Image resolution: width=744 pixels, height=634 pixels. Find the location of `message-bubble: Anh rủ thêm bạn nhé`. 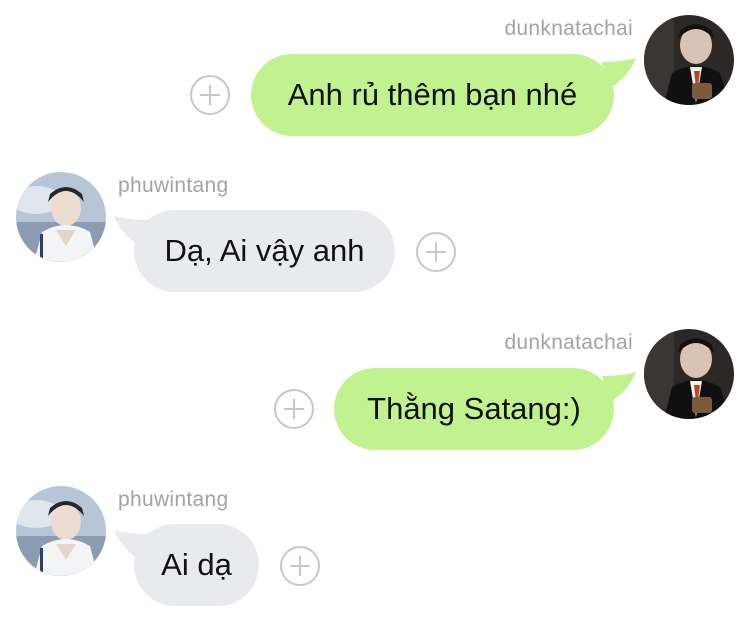

message-bubble: Anh rủ thêm bạn nhé is located at coordinates (432, 95).